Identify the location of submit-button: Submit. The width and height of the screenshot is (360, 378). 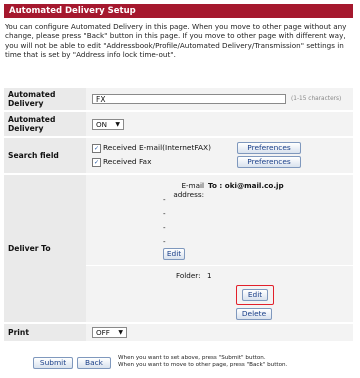
(53, 363).